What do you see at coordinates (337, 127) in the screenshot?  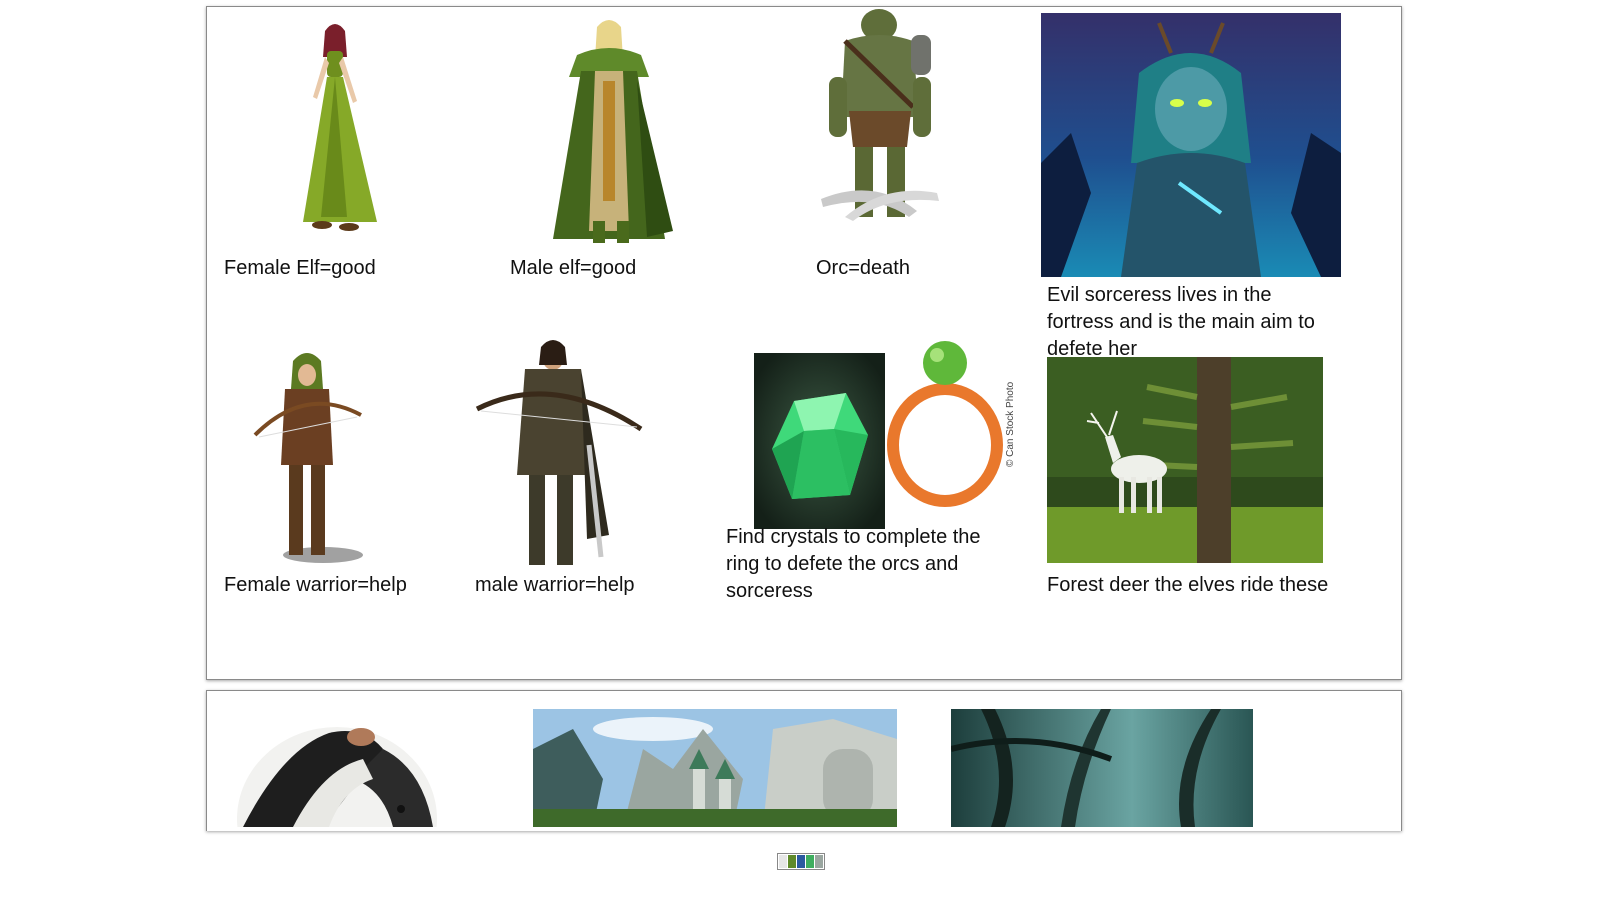 I see `female-elf-image` at bounding box center [337, 127].